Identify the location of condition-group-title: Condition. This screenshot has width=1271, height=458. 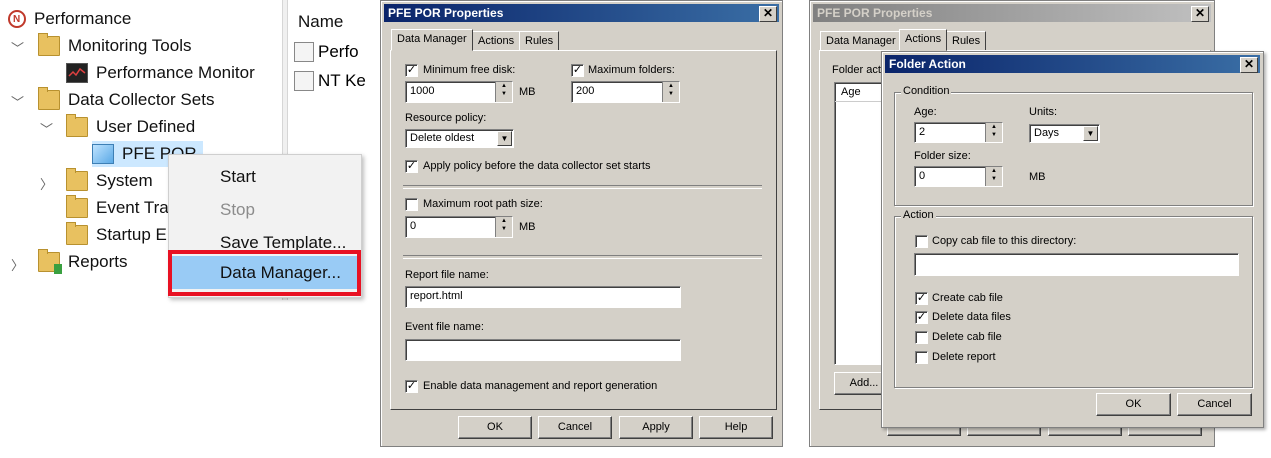
(926, 91).